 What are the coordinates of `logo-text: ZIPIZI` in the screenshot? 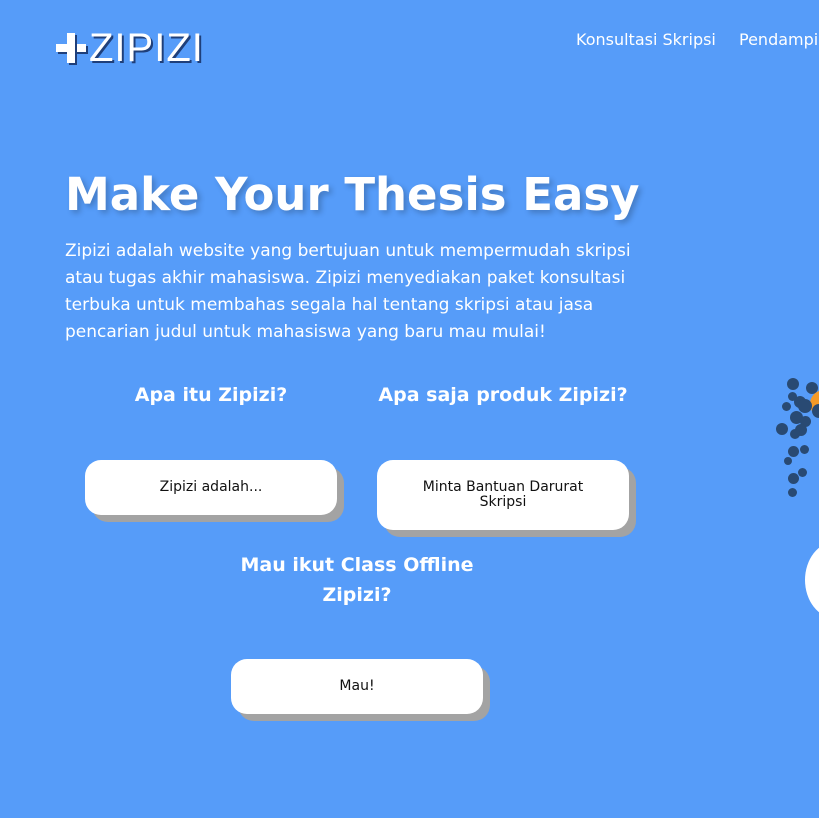 It's located at (146, 48).